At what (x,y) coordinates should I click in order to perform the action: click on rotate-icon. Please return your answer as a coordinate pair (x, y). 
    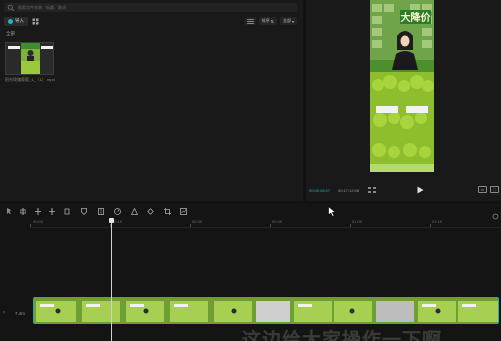
    Looking at the image, I should click on (150, 211).